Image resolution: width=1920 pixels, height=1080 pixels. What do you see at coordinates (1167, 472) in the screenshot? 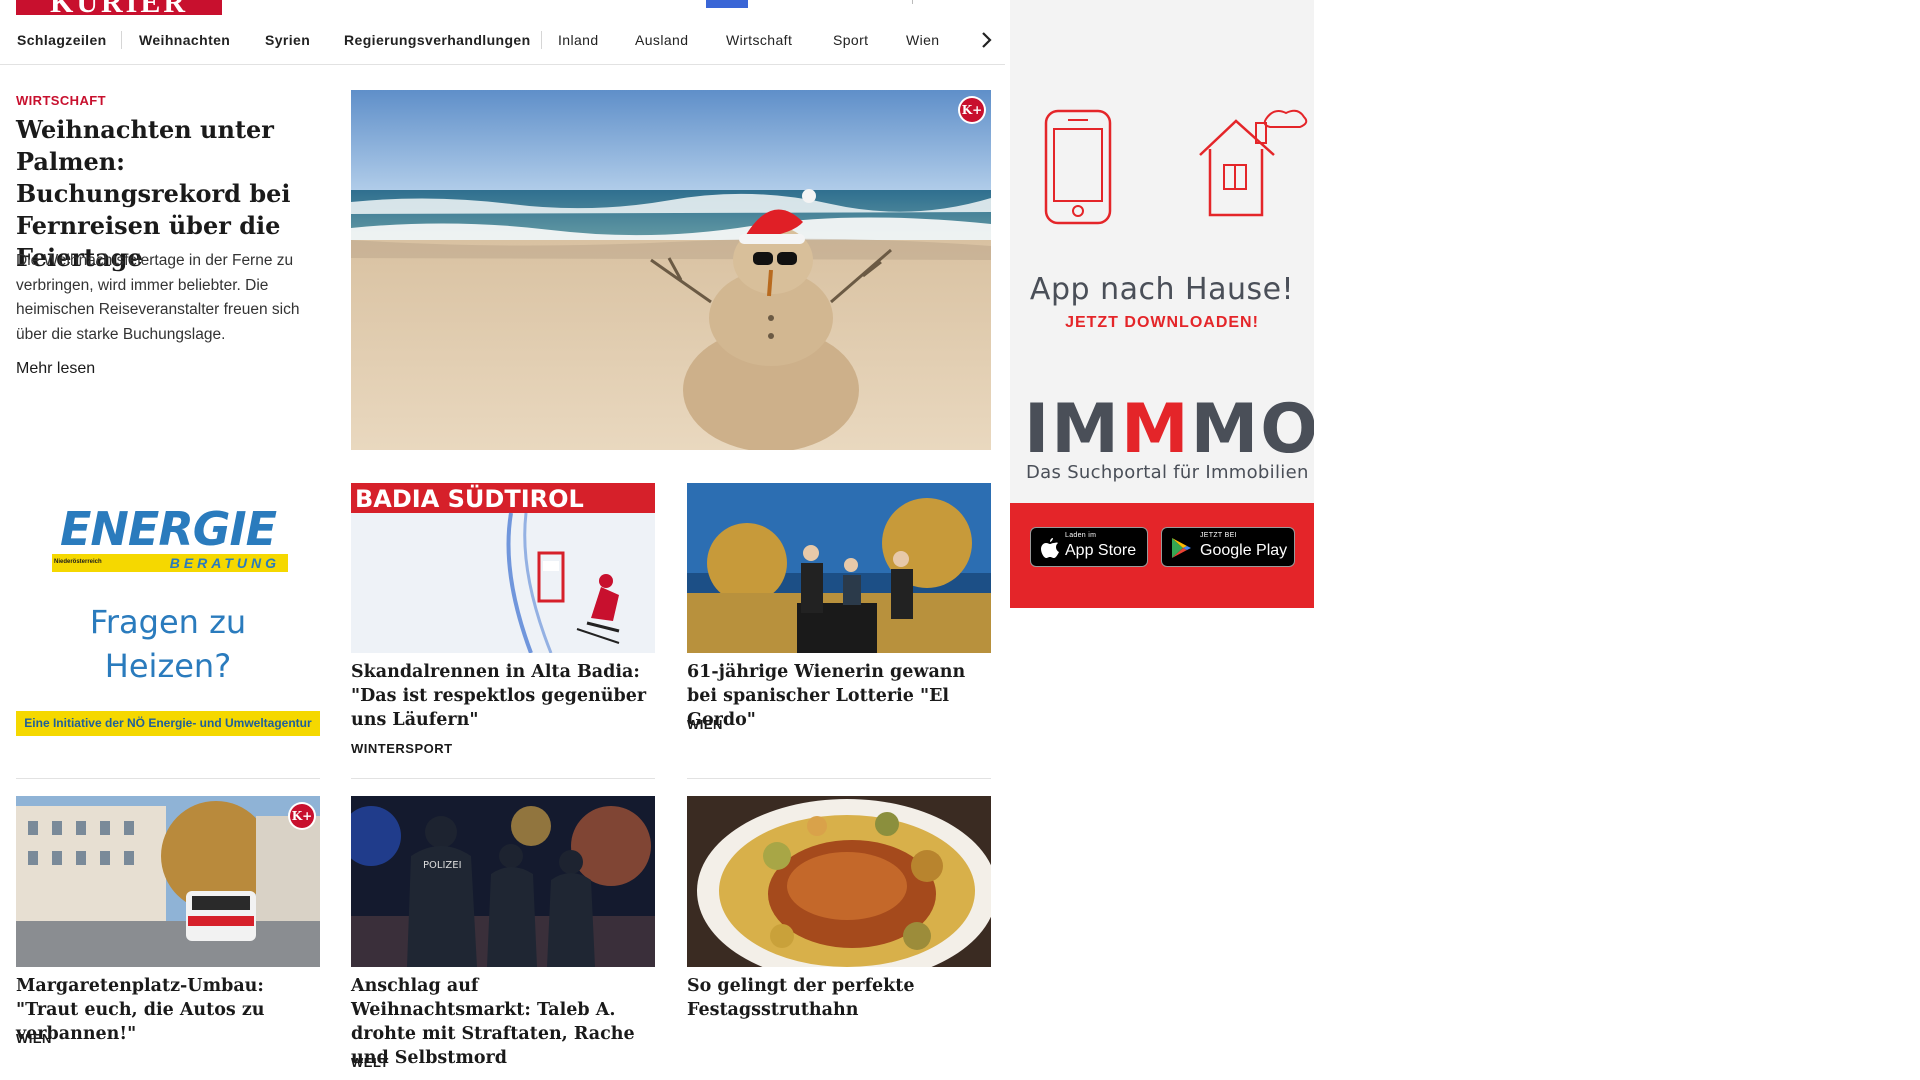
I see `immmo-tagline: Das Suchportal für Immobilien` at bounding box center [1167, 472].